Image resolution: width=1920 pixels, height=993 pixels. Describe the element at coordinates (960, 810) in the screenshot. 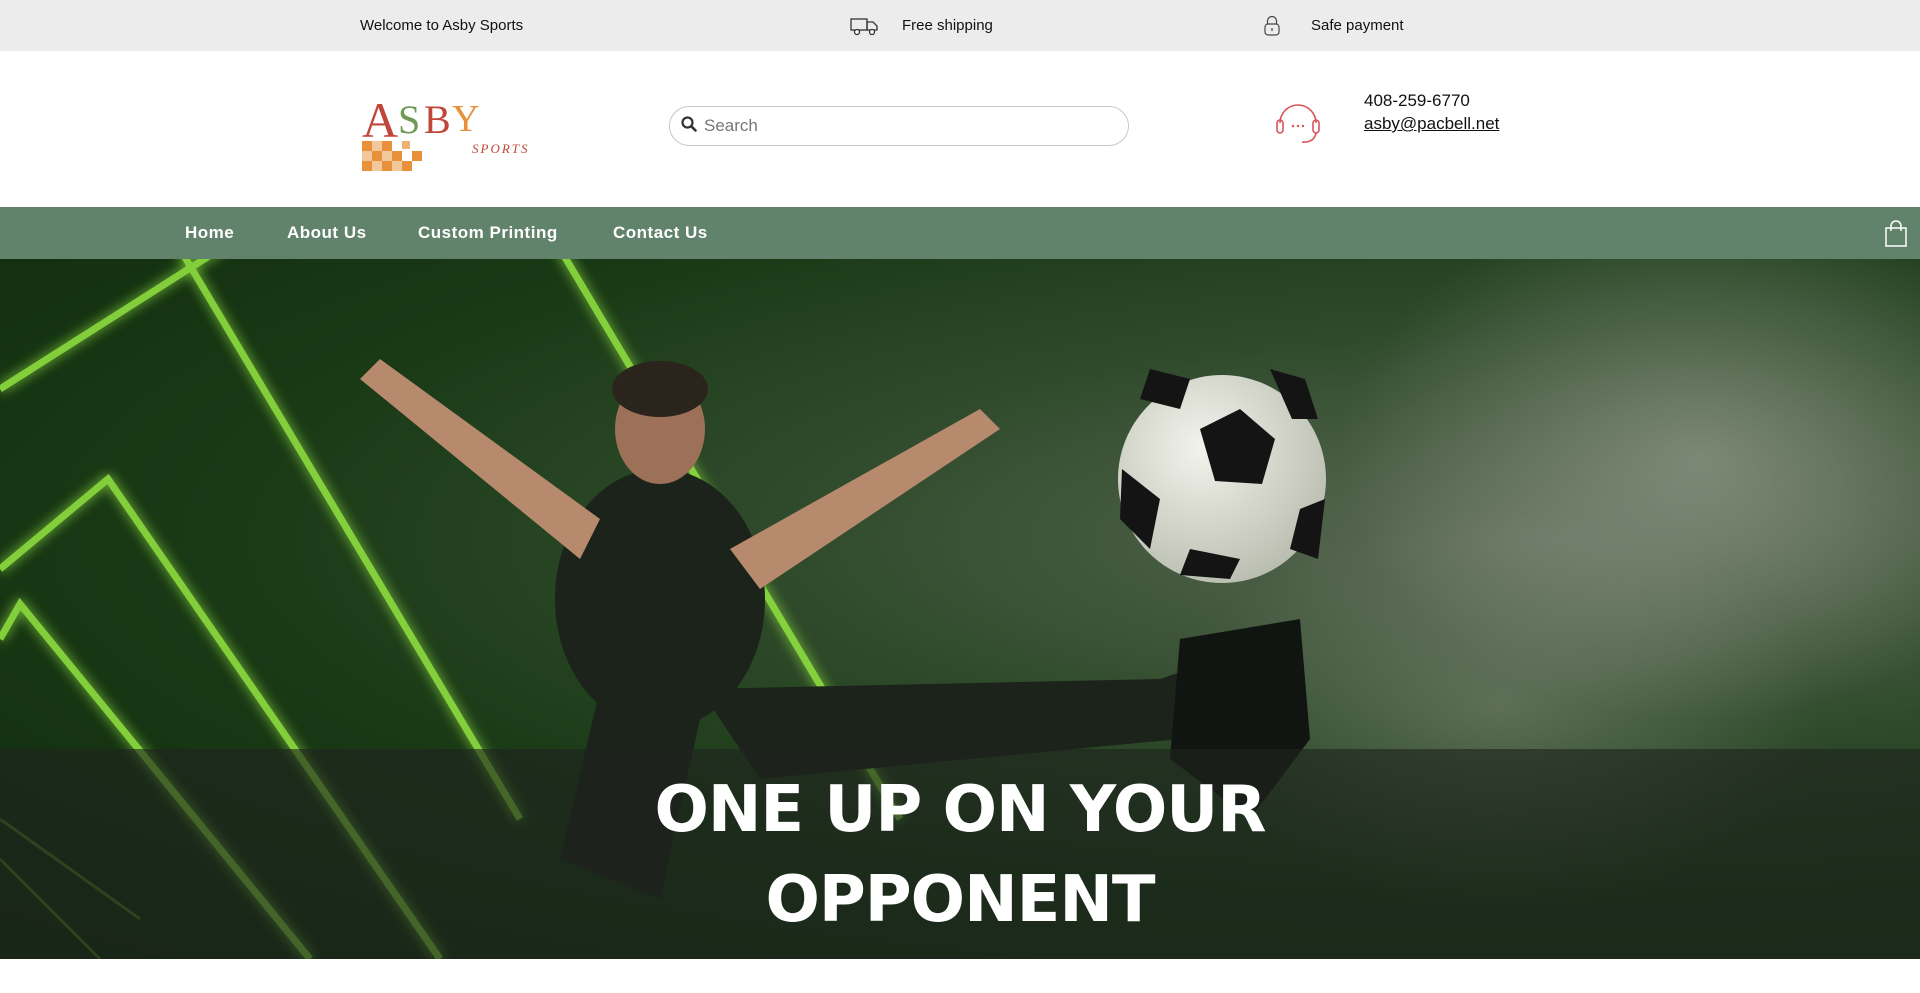

I see `hero-headline-line1: ONE UP ON YOUR` at that location.